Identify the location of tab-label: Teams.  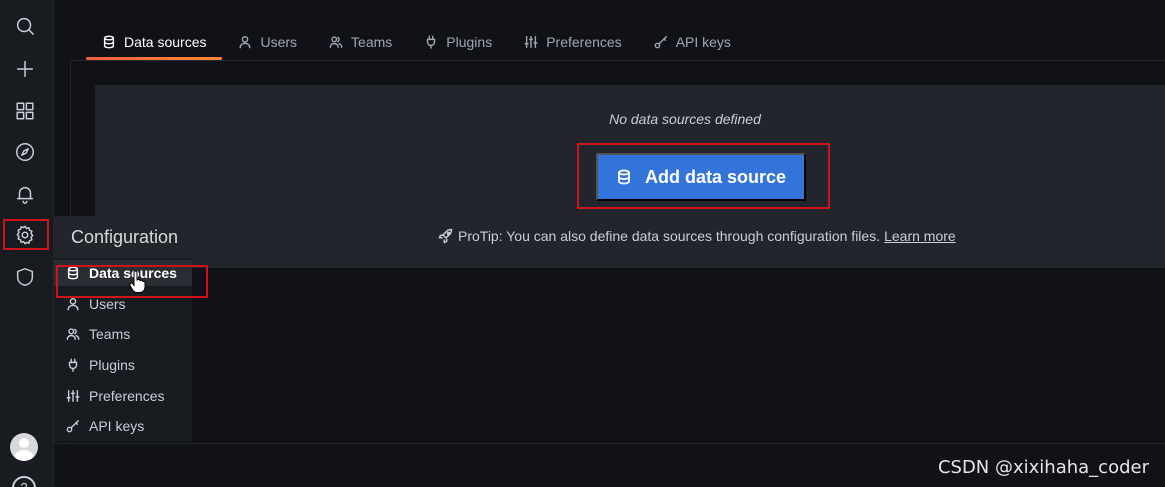
(372, 42).